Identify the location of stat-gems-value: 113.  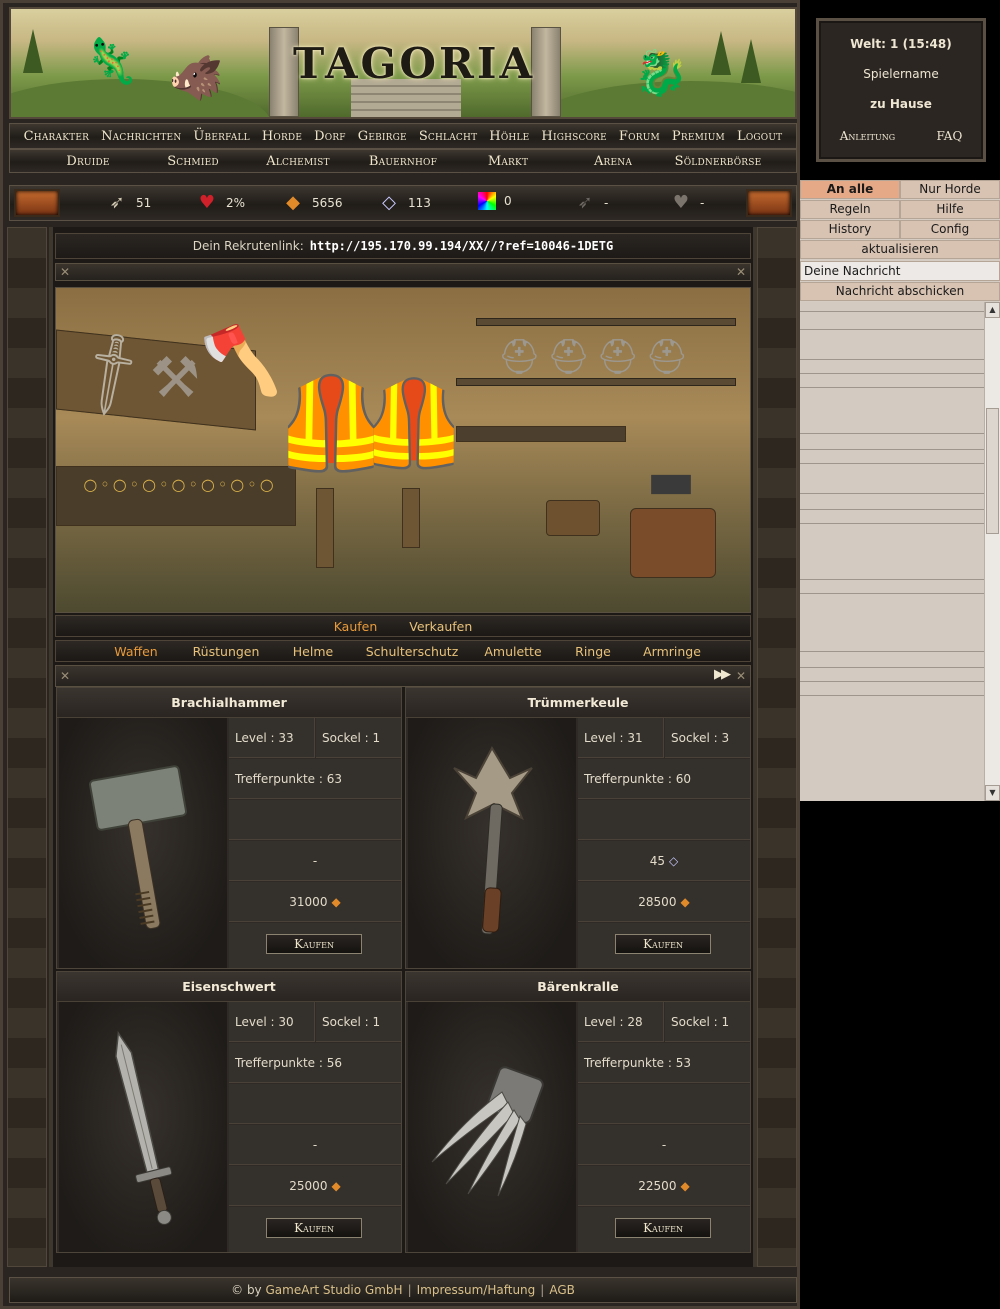
(419, 202).